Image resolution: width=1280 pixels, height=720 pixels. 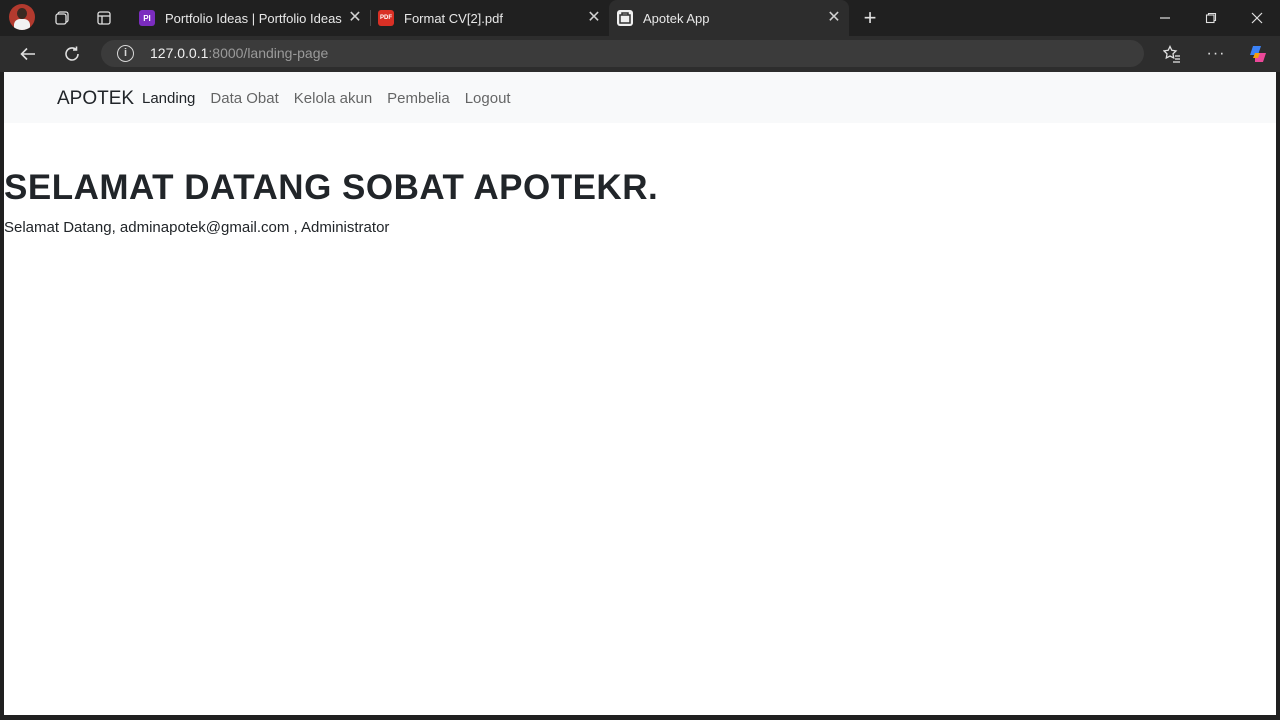 I want to click on settings-more-icon: ···, so click(x=1216, y=54).